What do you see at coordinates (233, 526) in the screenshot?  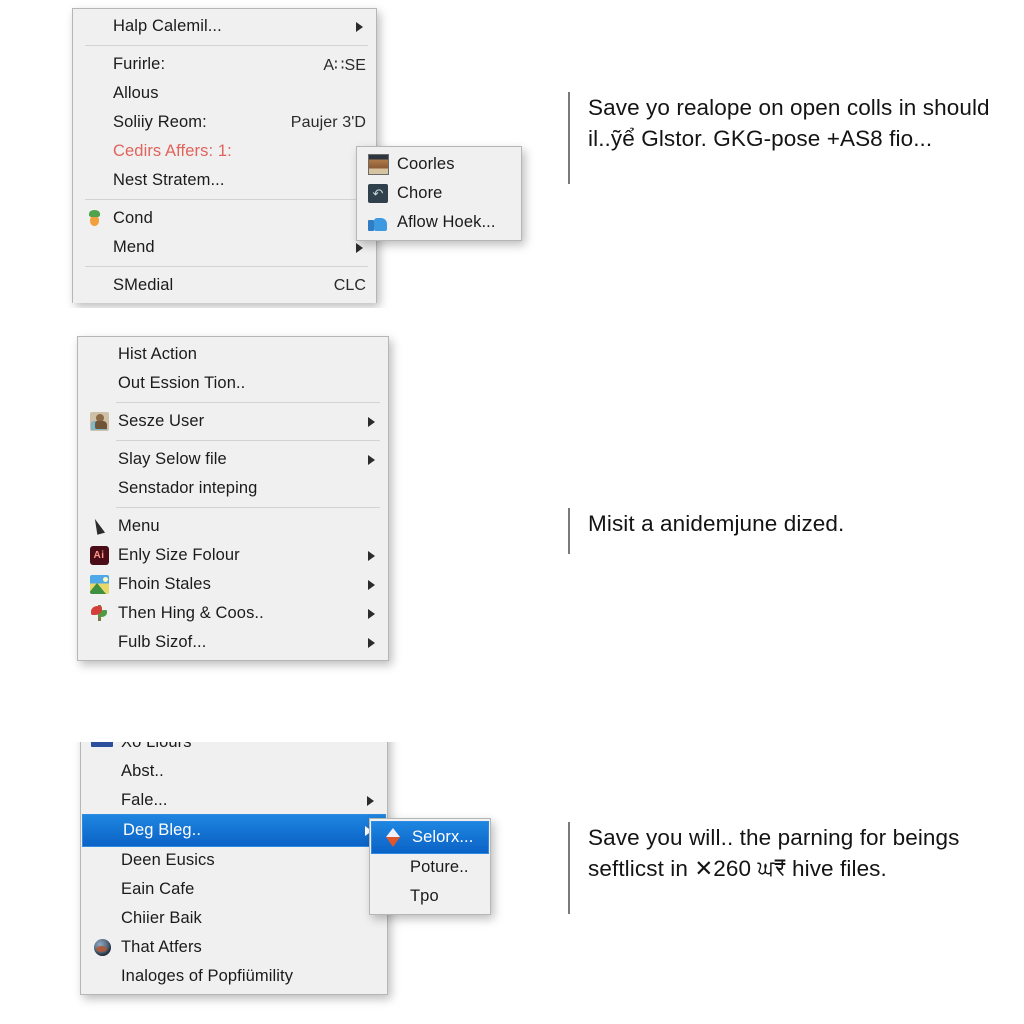 I see `menu-item-menu: Menu` at bounding box center [233, 526].